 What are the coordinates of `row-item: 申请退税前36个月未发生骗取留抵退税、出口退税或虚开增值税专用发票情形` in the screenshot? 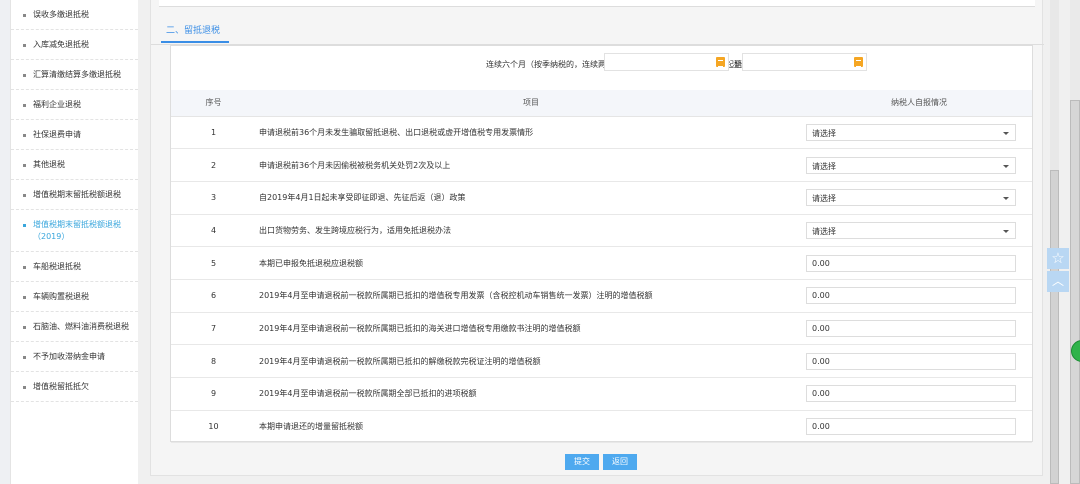 It's located at (531, 133).